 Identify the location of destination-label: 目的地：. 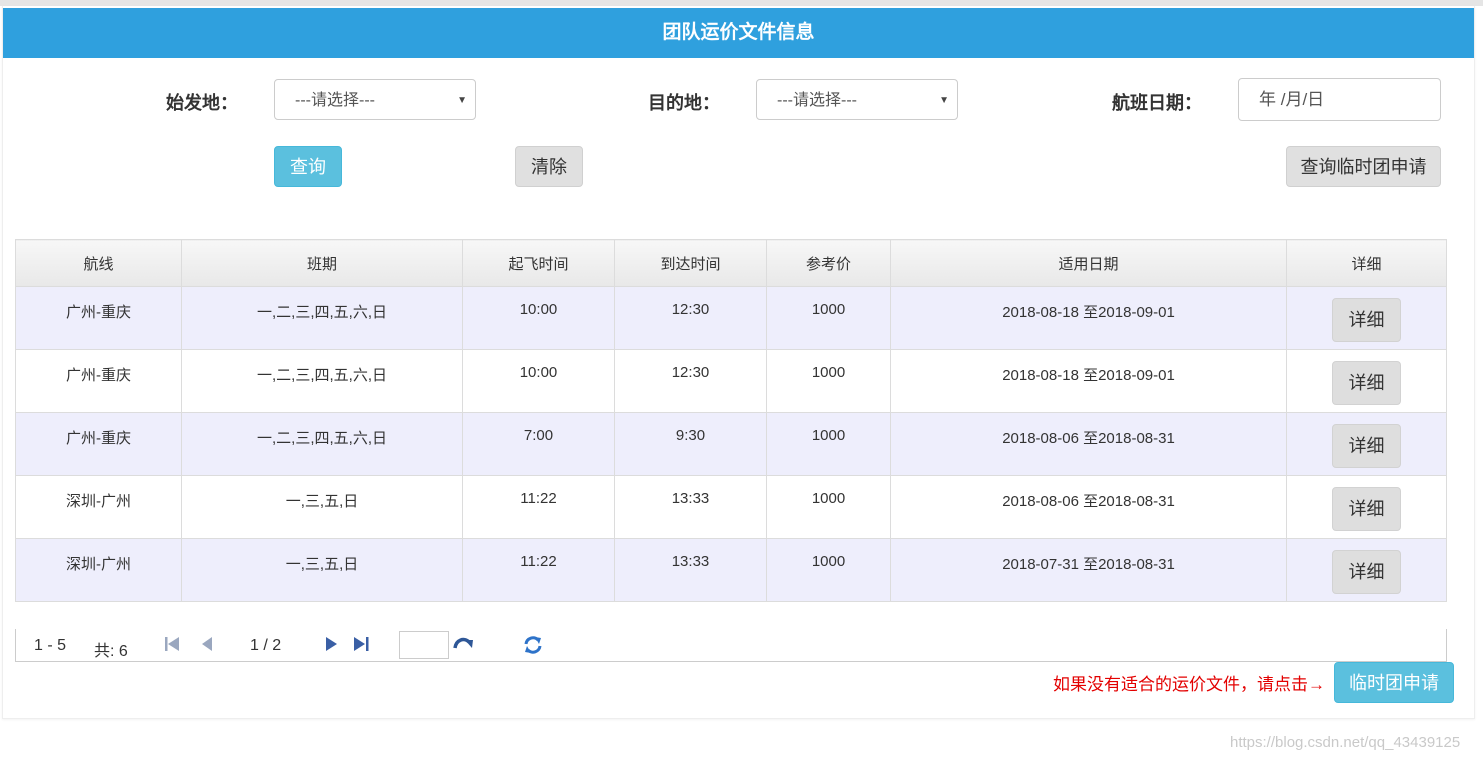
(684, 103).